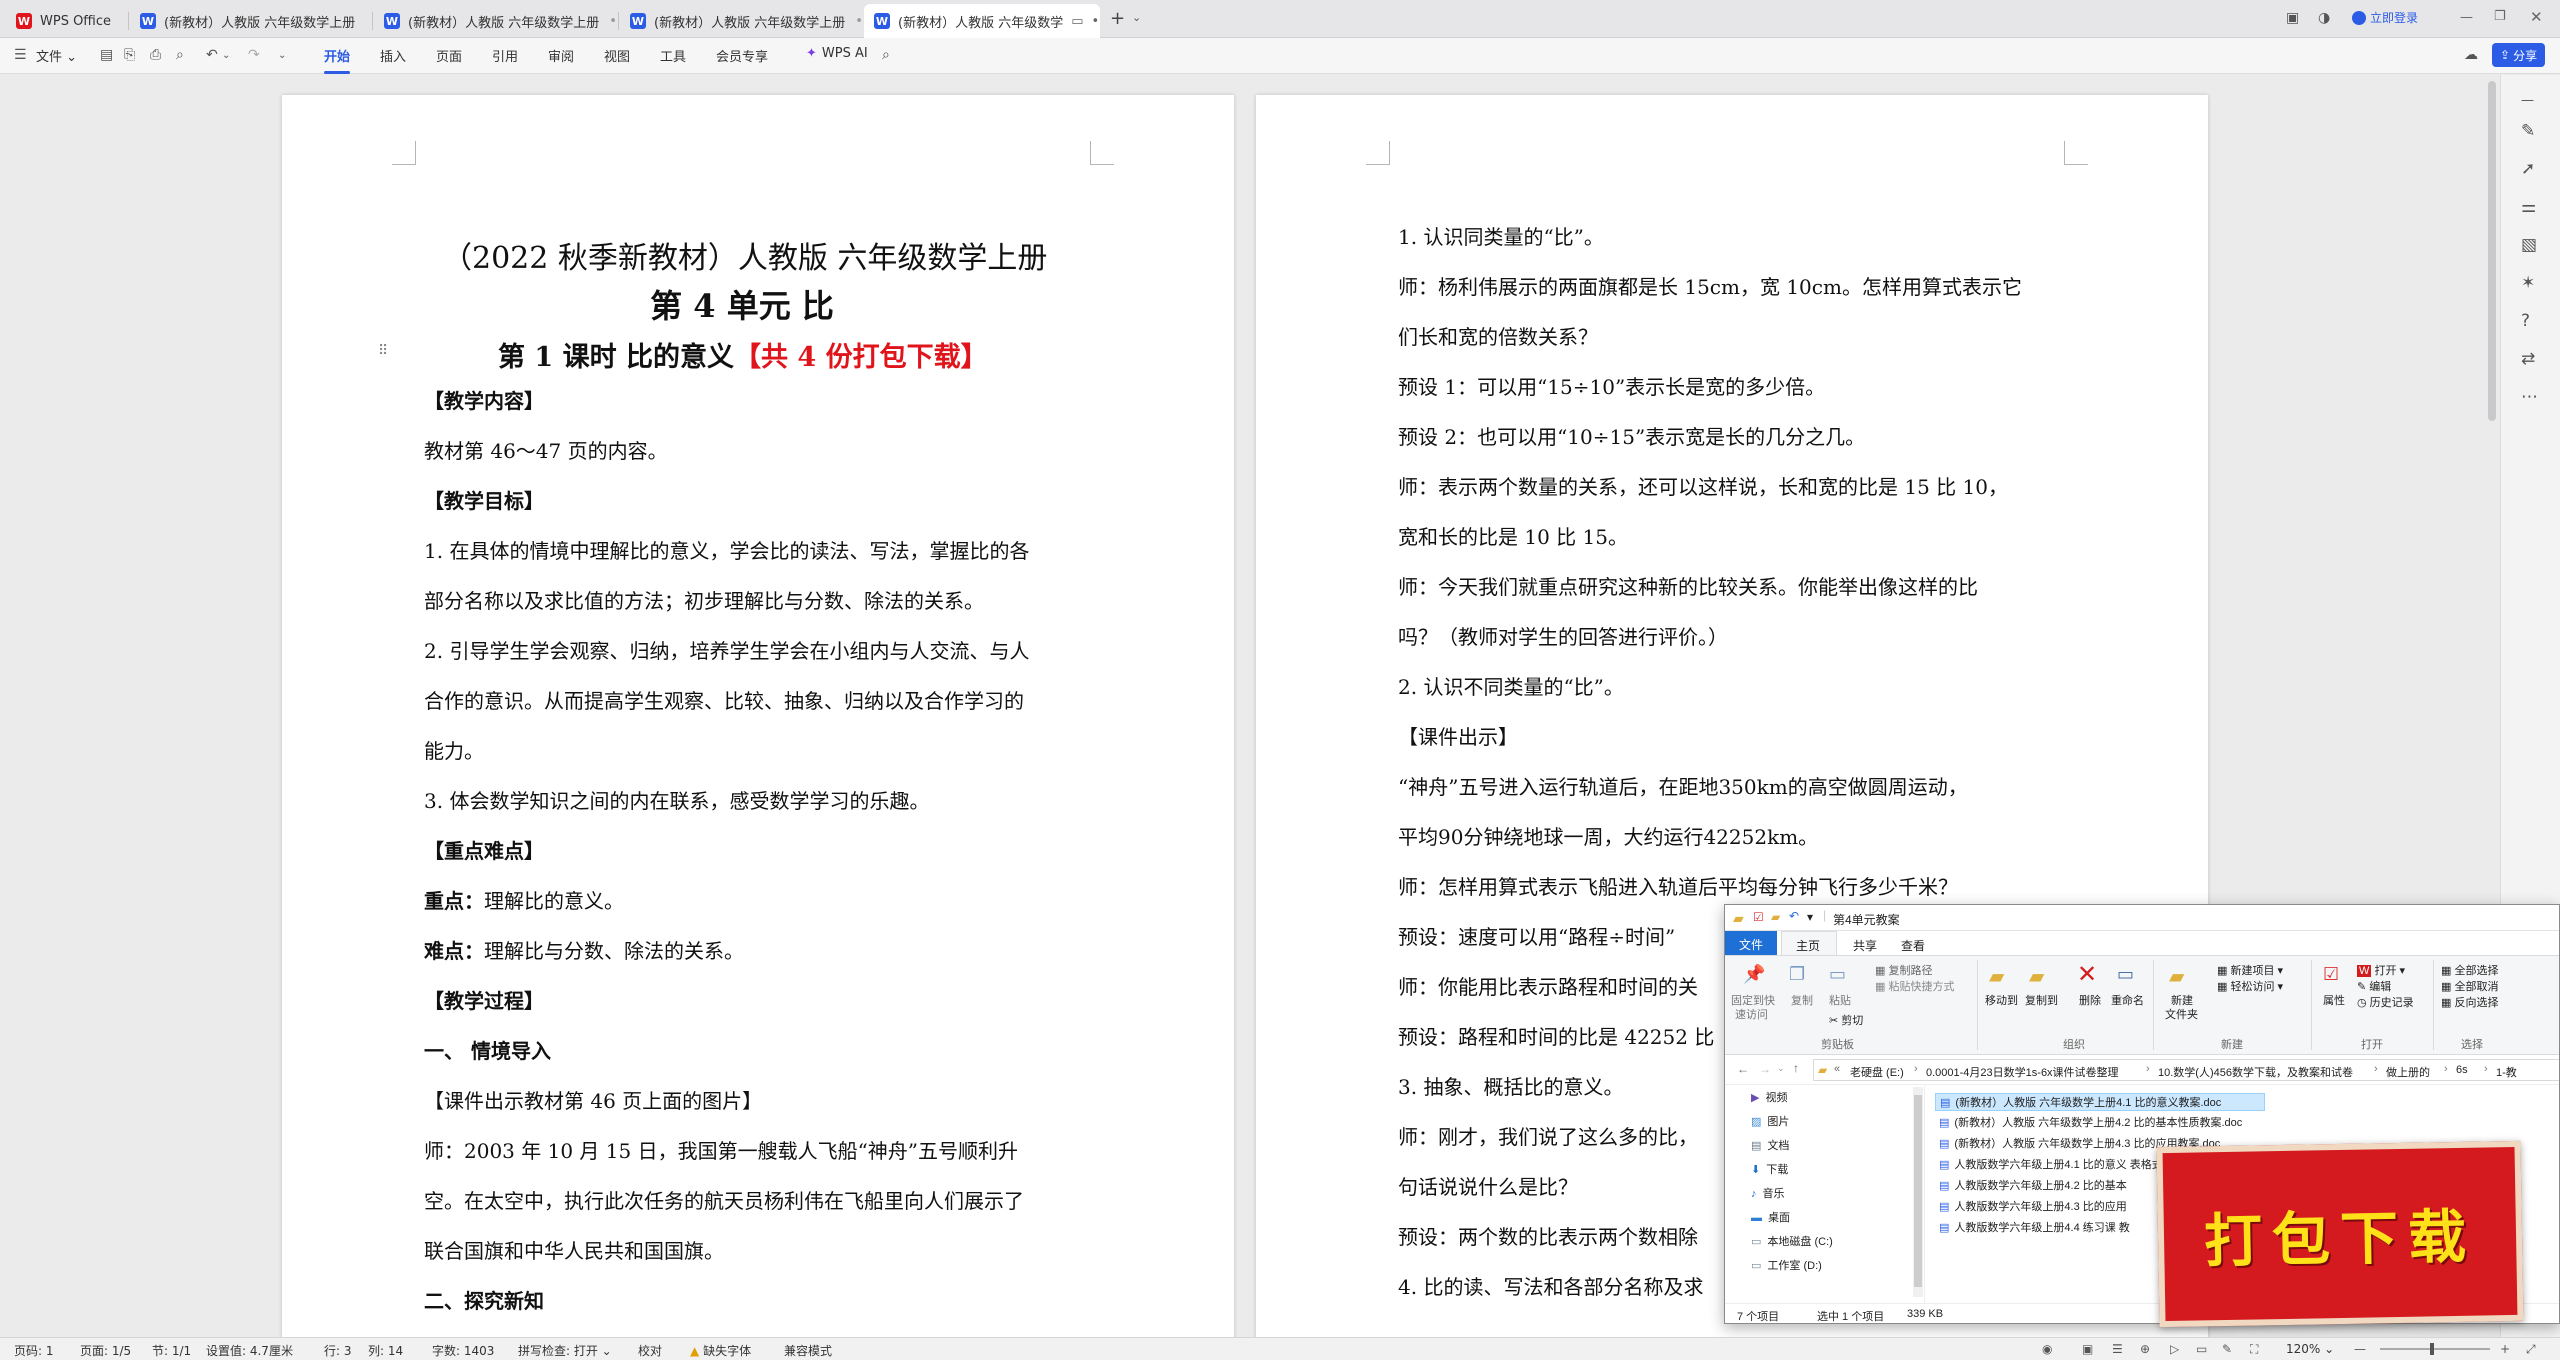 This screenshot has height=1360, width=2560. What do you see at coordinates (2536, 17) in the screenshot?
I see `close-window-icon: ✕` at bounding box center [2536, 17].